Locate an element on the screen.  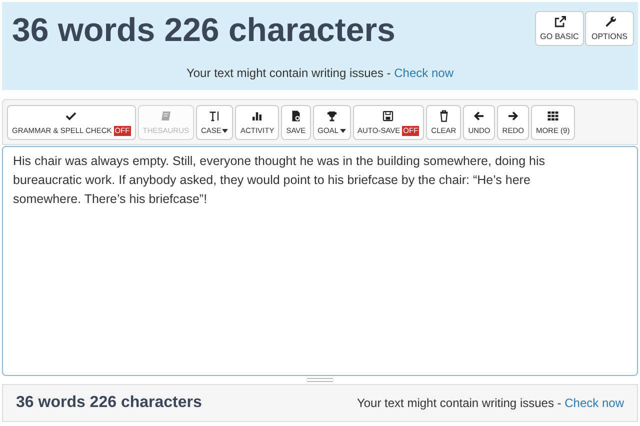
header-button: OPTIONS is located at coordinates (609, 28).